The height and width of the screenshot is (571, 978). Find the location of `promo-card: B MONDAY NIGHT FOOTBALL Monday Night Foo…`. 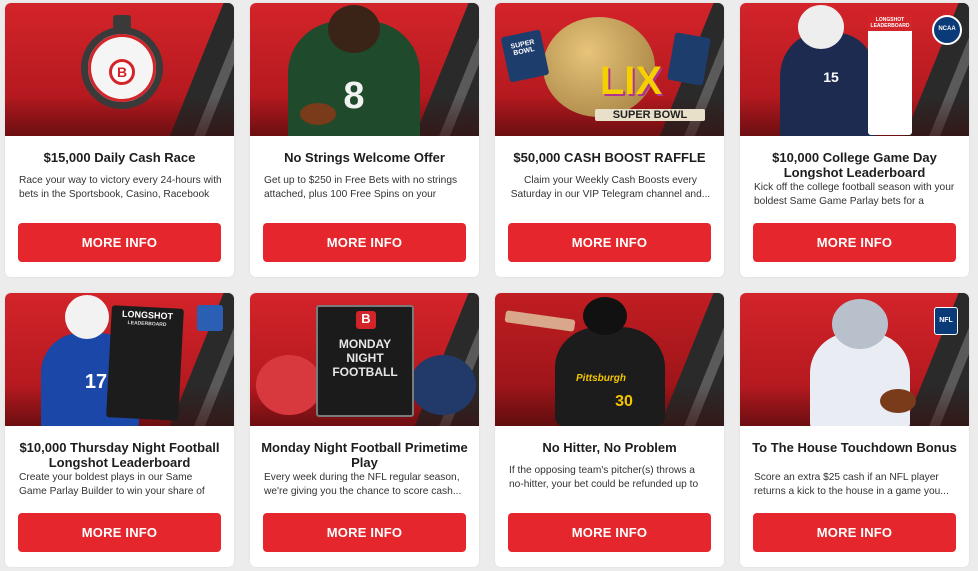

promo-card: B MONDAY NIGHT FOOTBALL Monday Night Foo… is located at coordinates (364, 430).